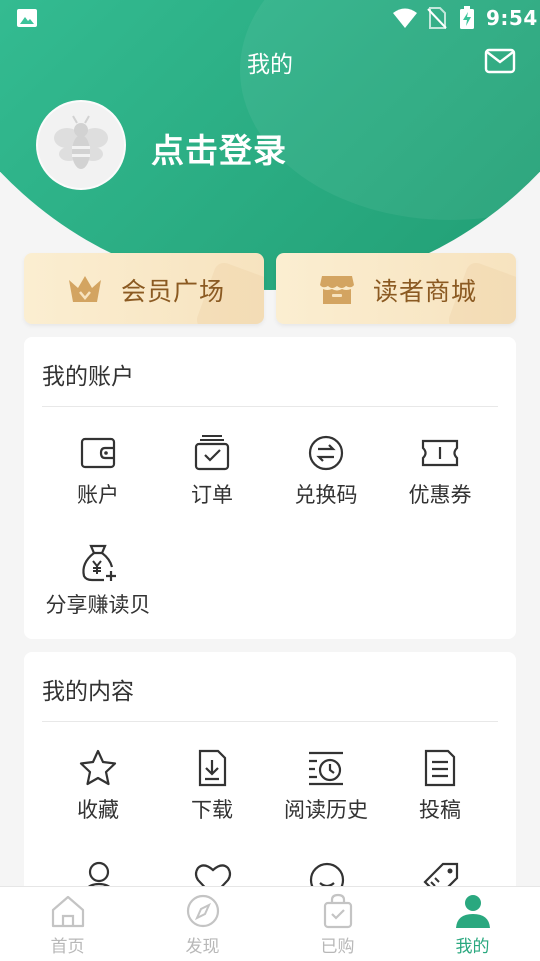 The image size is (540, 961). What do you see at coordinates (472, 947) in the screenshot?
I see `tab-label: 我的` at bounding box center [472, 947].